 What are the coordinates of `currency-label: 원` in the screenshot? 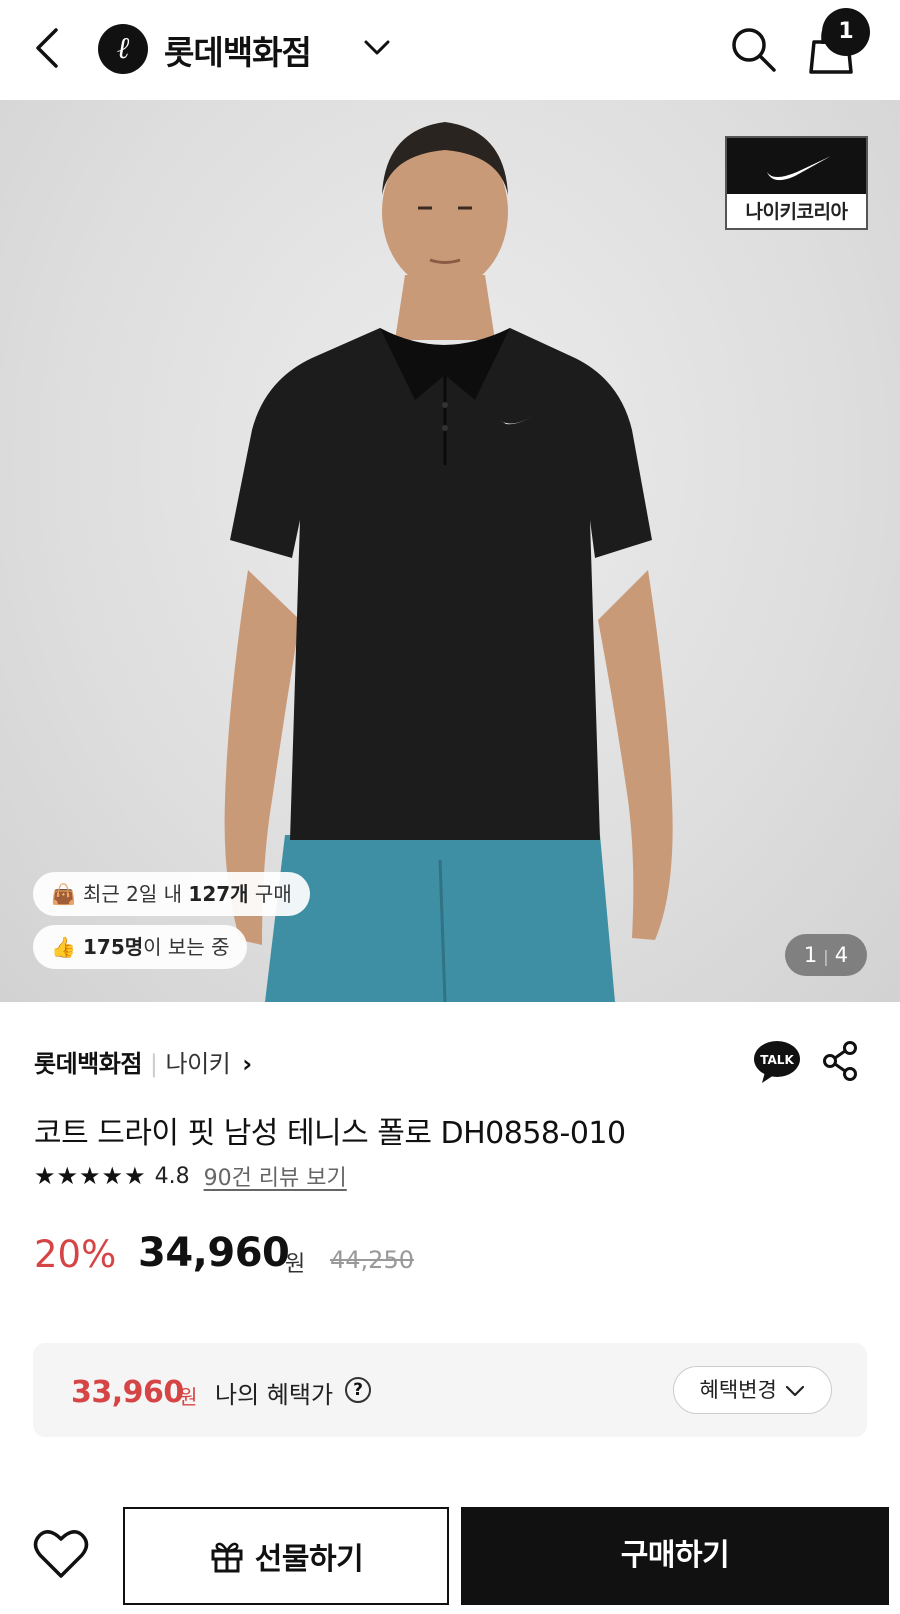 It's located at (295, 1264).